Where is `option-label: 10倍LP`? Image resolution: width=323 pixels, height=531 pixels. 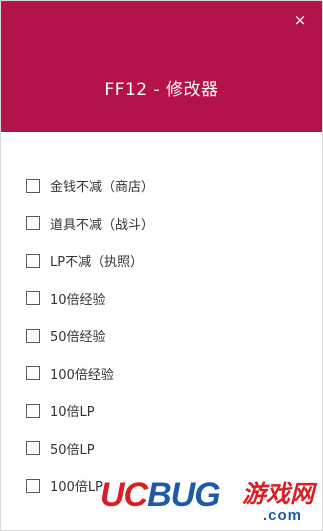
option-label: 10倍LP is located at coordinates (72, 413).